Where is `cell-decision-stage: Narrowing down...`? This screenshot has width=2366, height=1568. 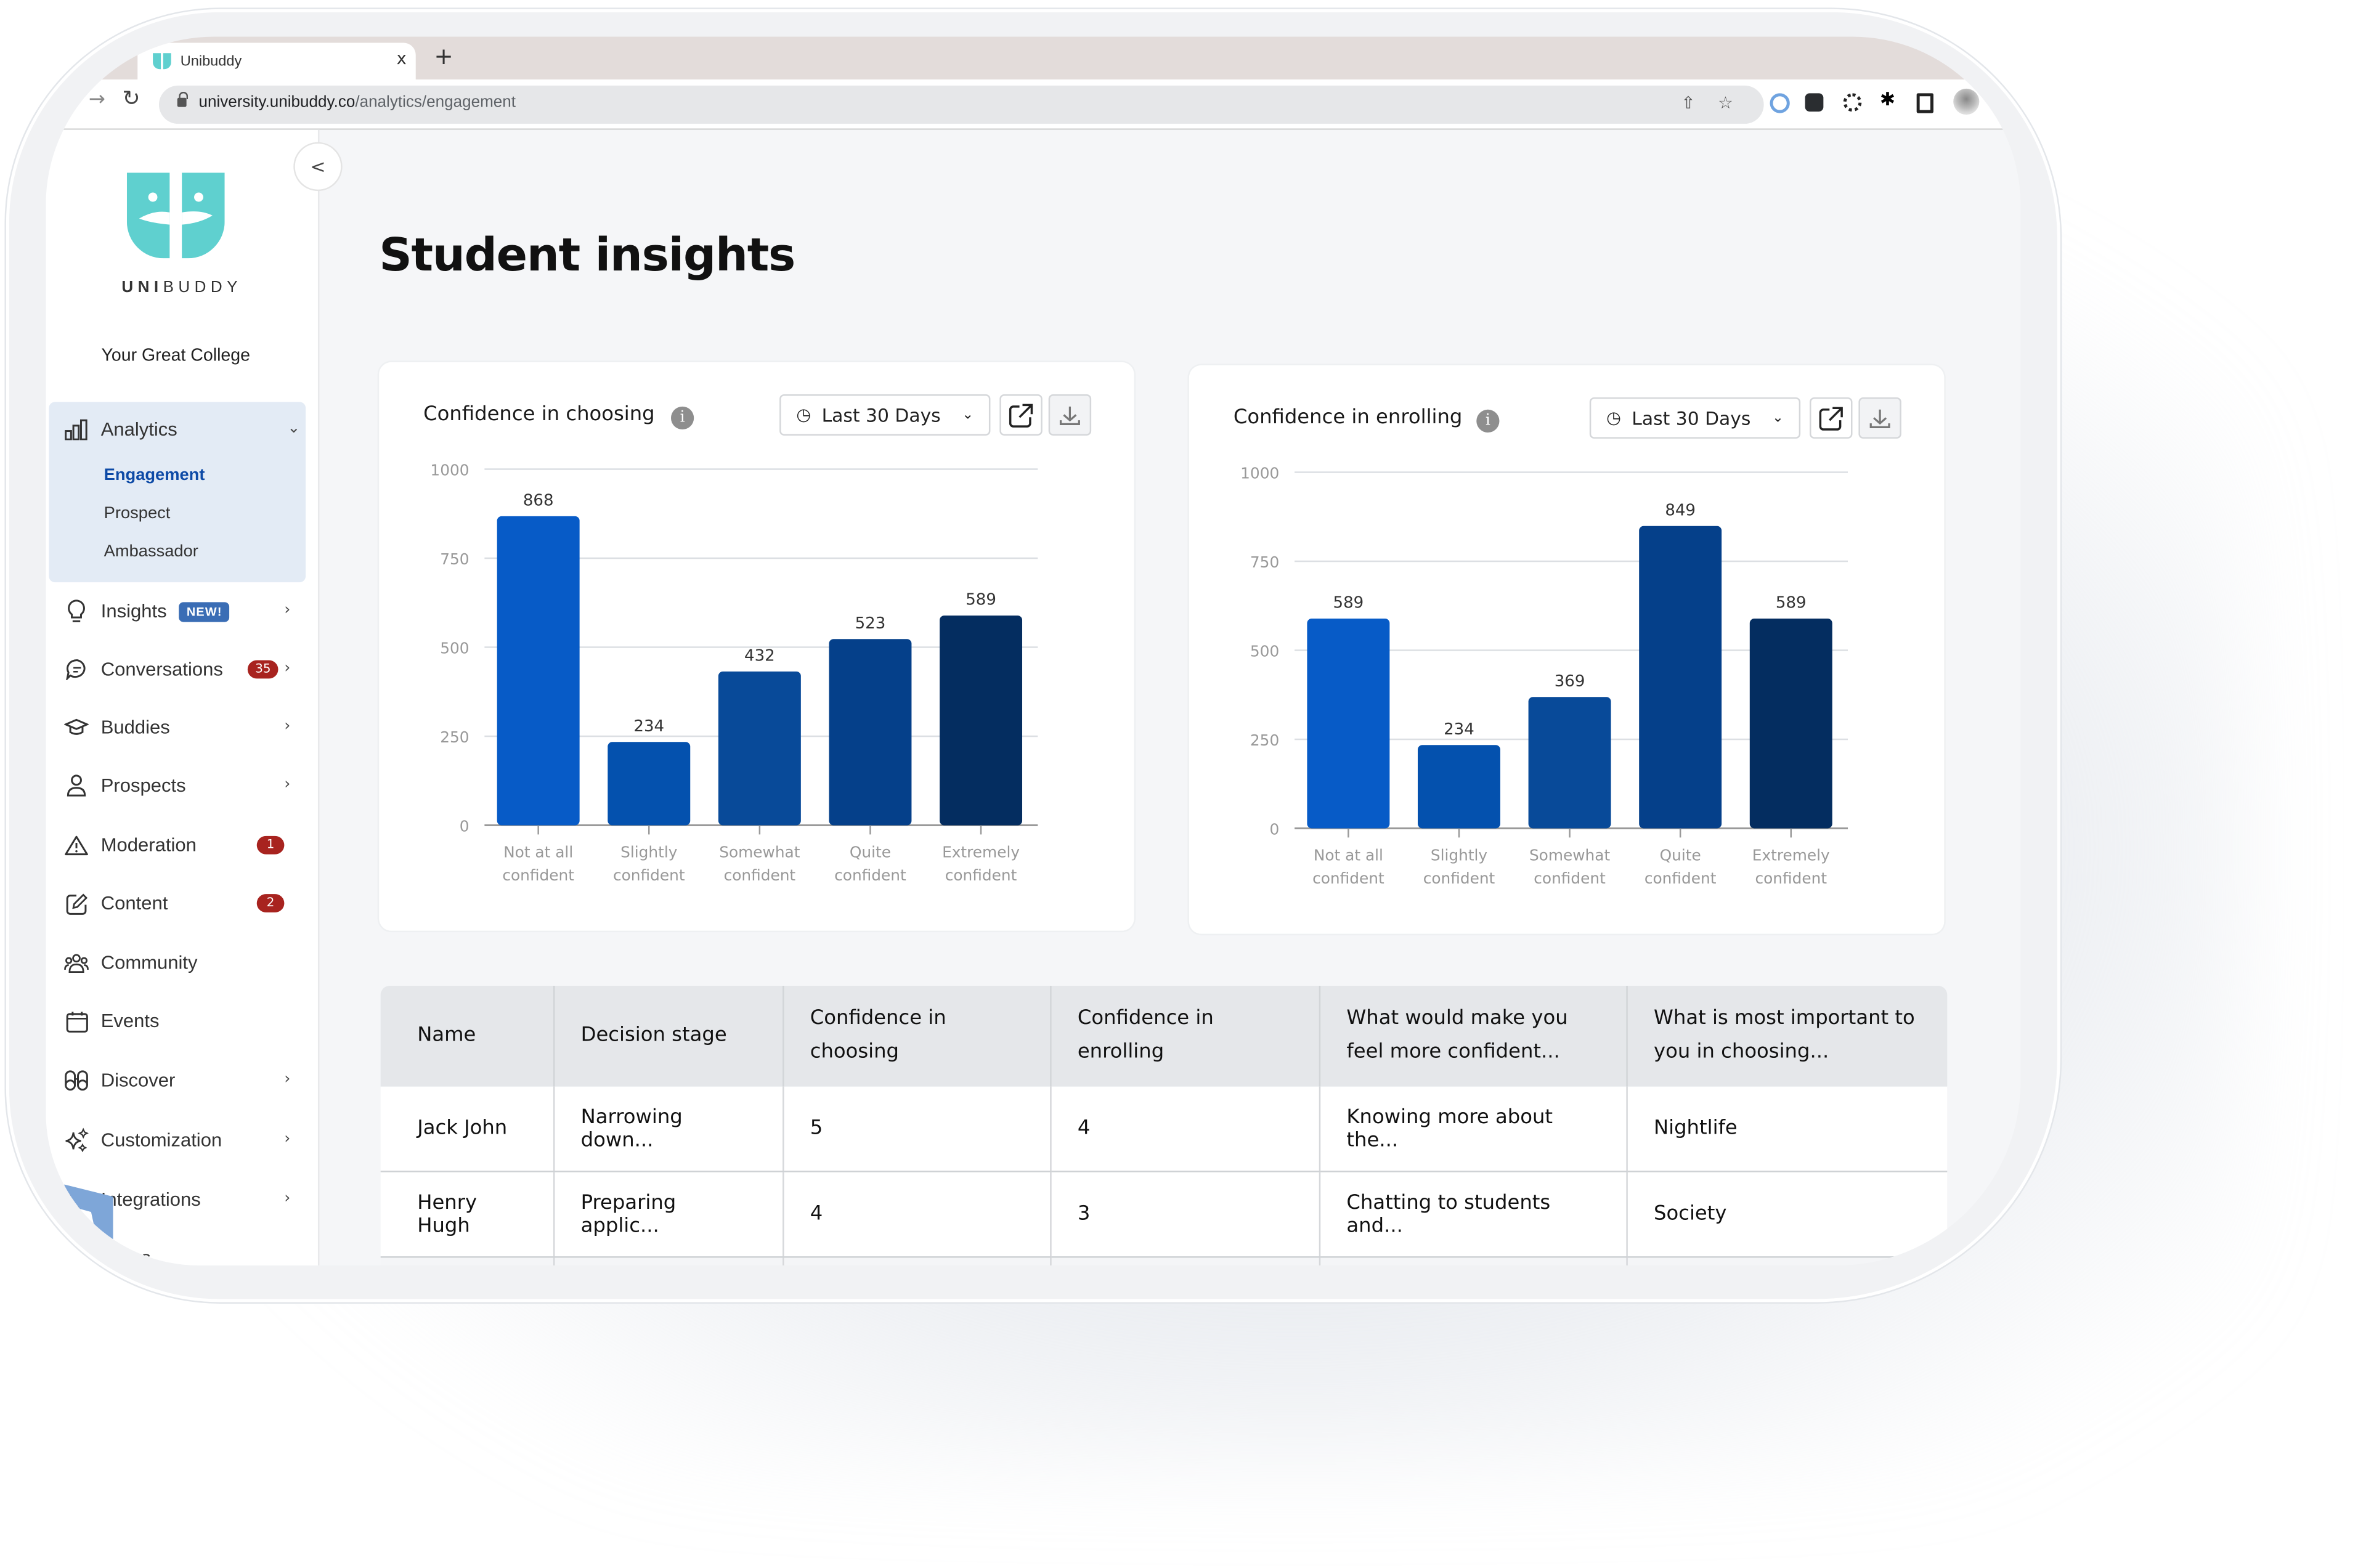 cell-decision-stage: Narrowing down... is located at coordinates (669, 1129).